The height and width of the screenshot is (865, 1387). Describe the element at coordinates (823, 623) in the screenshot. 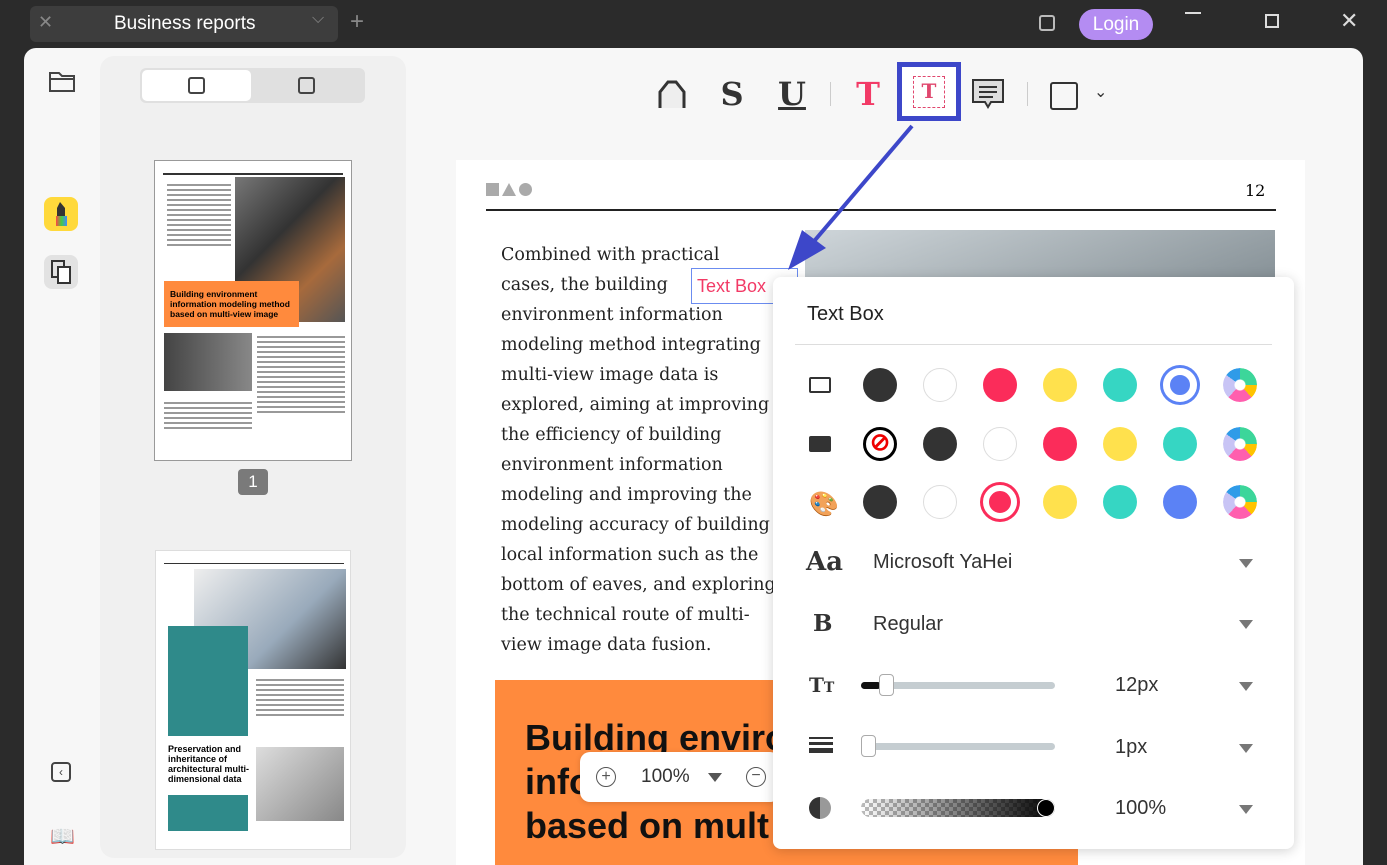

I see `font-weight-icon: B` at that location.